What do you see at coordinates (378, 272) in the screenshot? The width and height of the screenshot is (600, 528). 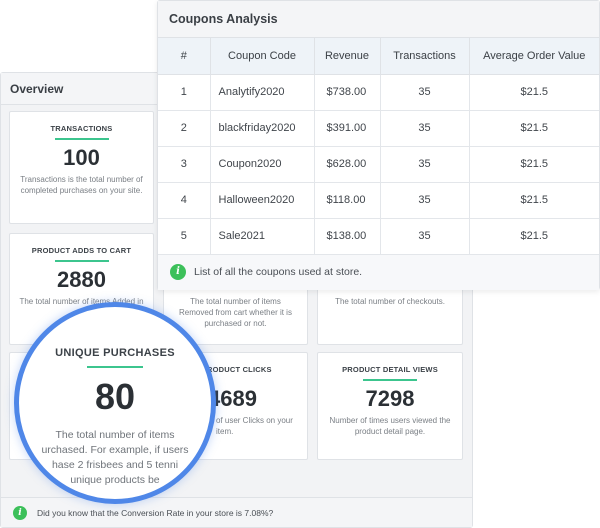 I see `coupons-footer: i List of all the coupons used at store.` at bounding box center [378, 272].